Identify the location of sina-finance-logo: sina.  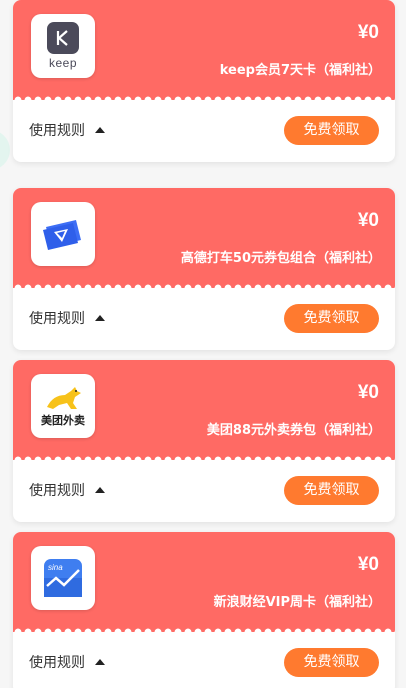
(63, 578).